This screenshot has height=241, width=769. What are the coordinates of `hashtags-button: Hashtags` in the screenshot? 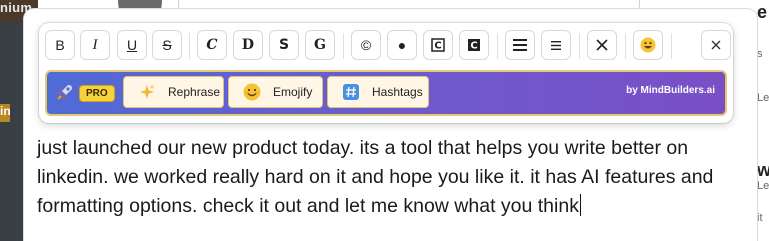 It's located at (378, 92).